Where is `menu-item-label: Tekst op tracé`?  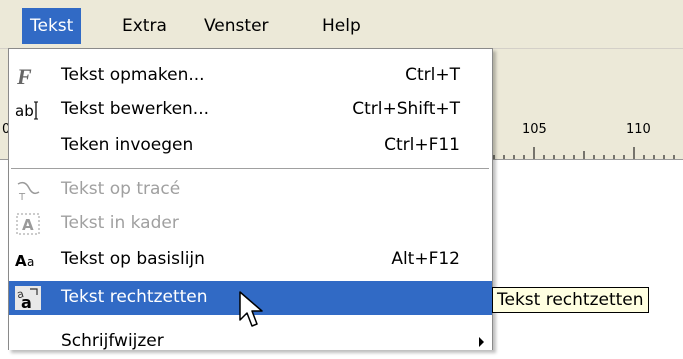 menu-item-label: Tekst op tracé is located at coordinates (121, 189).